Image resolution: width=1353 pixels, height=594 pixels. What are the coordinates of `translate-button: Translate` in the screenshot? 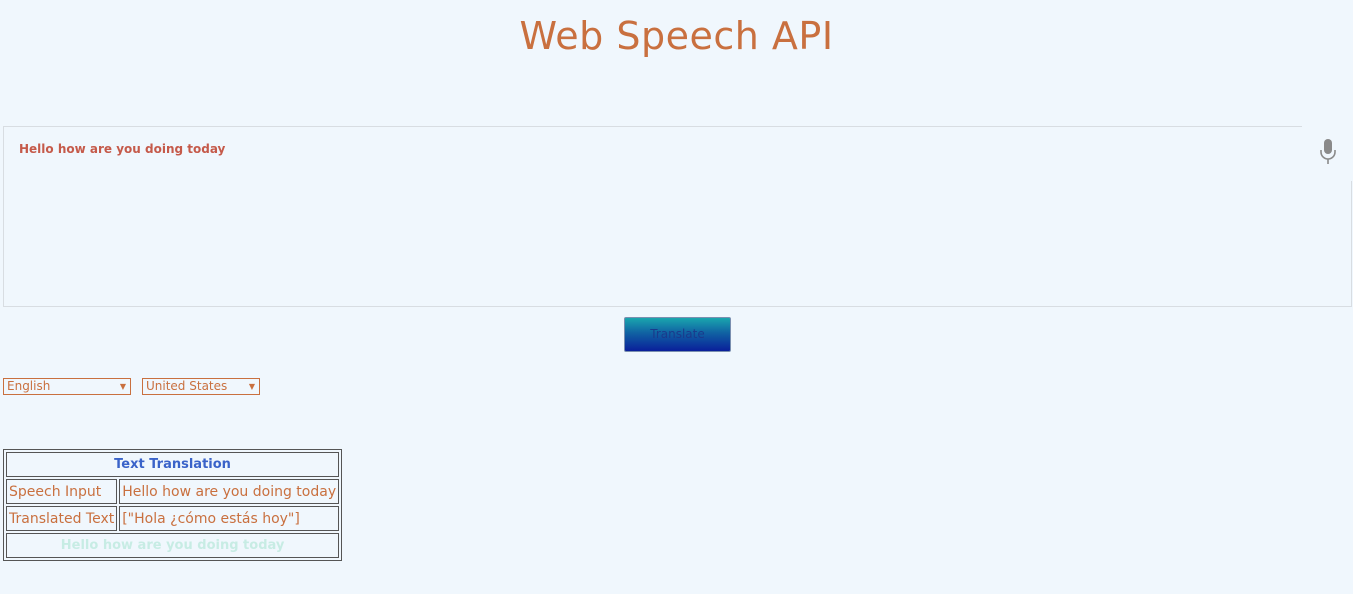 It's located at (677, 334).